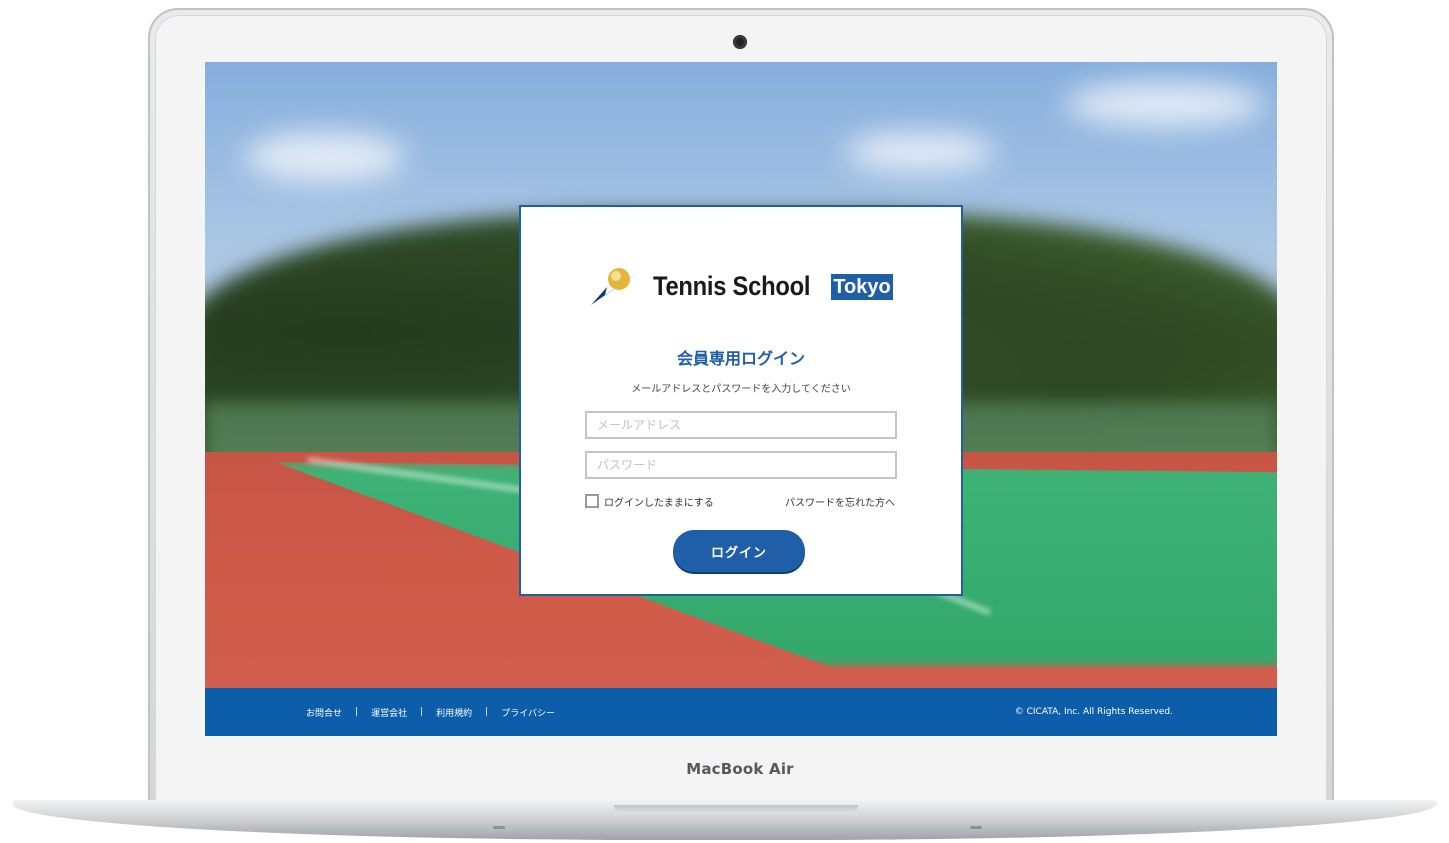 The width and height of the screenshot is (1449, 843). Describe the element at coordinates (740, 42) in the screenshot. I see `camera-icon` at that location.